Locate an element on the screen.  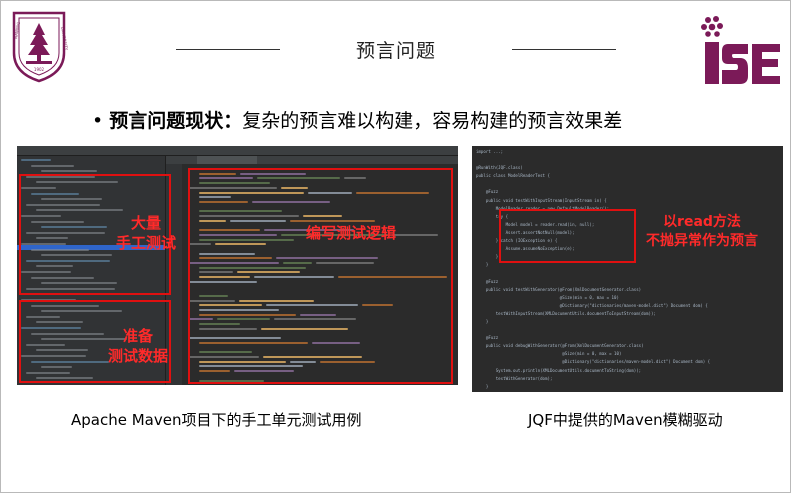
title-rule-right is located at coordinates (564, 49).